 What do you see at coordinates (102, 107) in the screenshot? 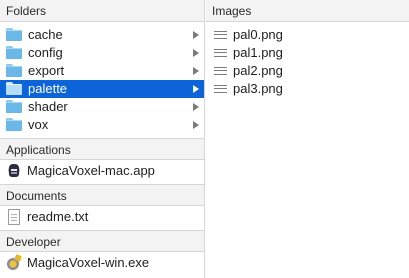
I see `folder-item-shader: shader` at bounding box center [102, 107].